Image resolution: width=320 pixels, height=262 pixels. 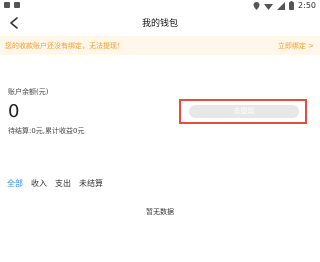 I want to click on signal-icon, so click(x=281, y=5).